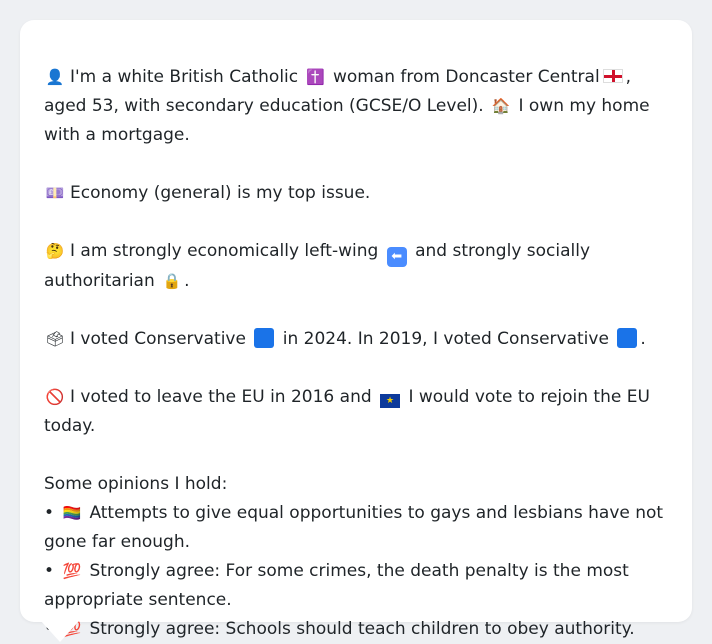 This screenshot has height=644, width=712. What do you see at coordinates (445, 339) in the screenshot?
I see `votes-text-b: in 2024. In 2019, I voted Conservative` at bounding box center [445, 339].